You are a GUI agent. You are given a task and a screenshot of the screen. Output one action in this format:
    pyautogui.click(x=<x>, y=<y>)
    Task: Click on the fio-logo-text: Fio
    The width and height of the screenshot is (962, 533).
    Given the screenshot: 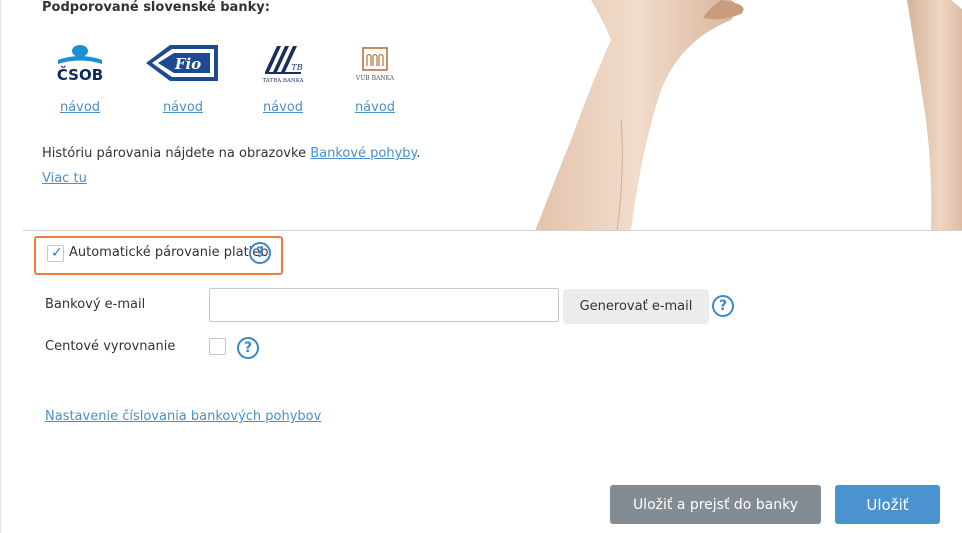 What is the action you would take?
    pyautogui.click(x=187, y=64)
    